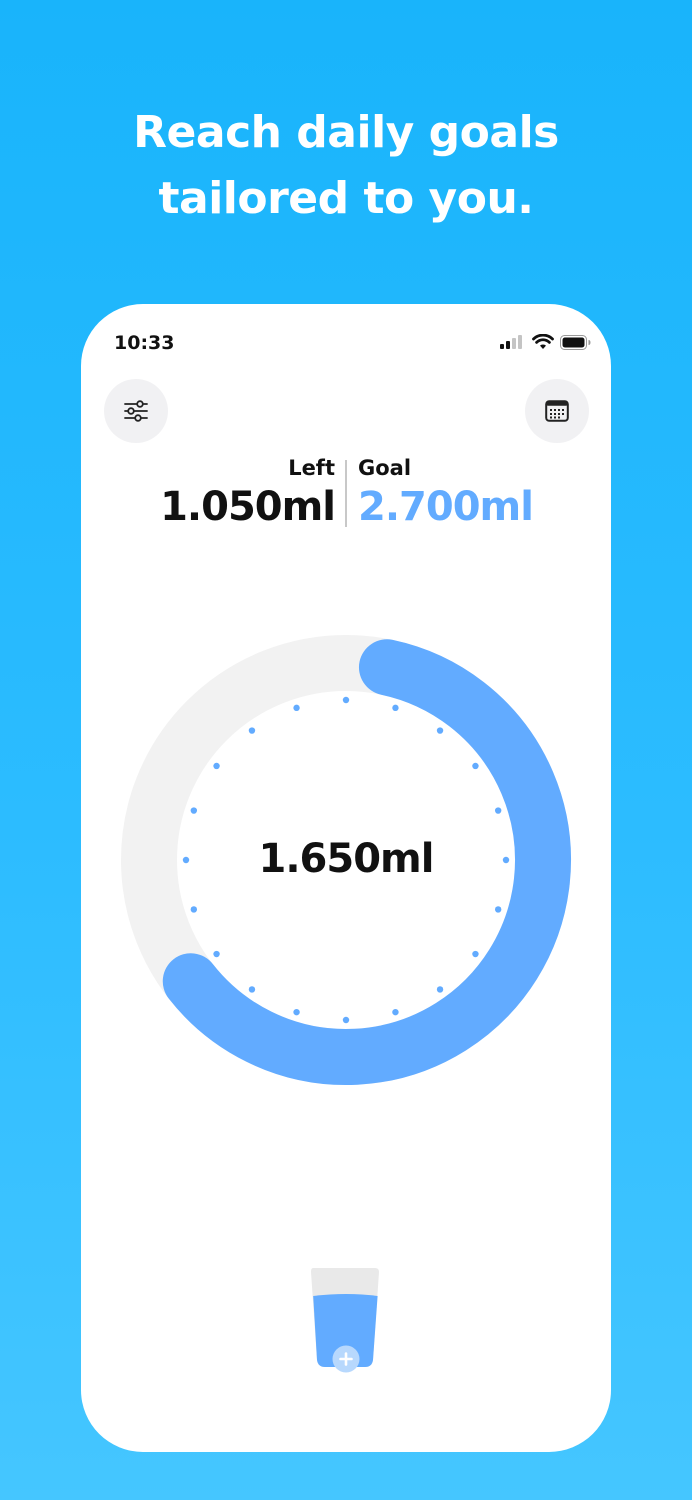 This screenshot has width=692, height=1500. What do you see at coordinates (347, 1319) in the screenshot?
I see `add-drink-button` at bounding box center [347, 1319].